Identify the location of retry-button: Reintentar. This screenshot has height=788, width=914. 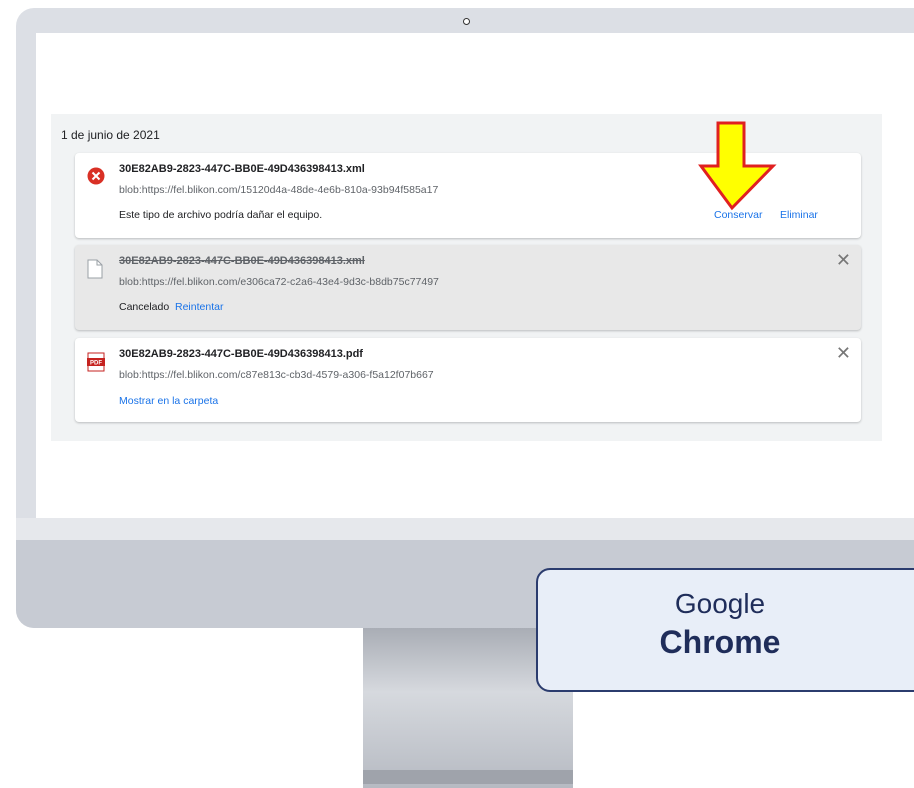
(199, 307).